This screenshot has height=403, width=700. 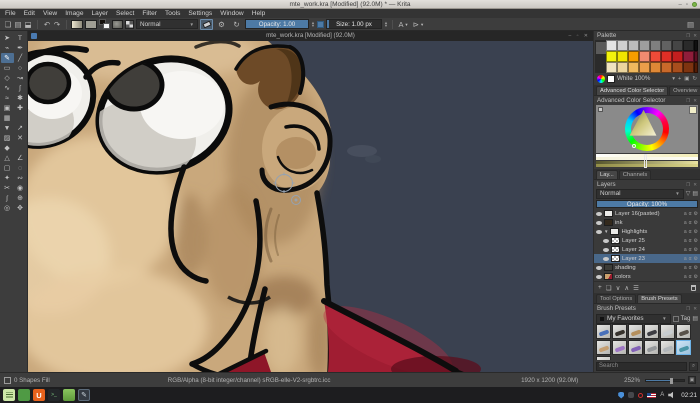 What do you see at coordinates (104, 24) in the screenshot?
I see `fg-bg-color-swatch` at bounding box center [104, 24].